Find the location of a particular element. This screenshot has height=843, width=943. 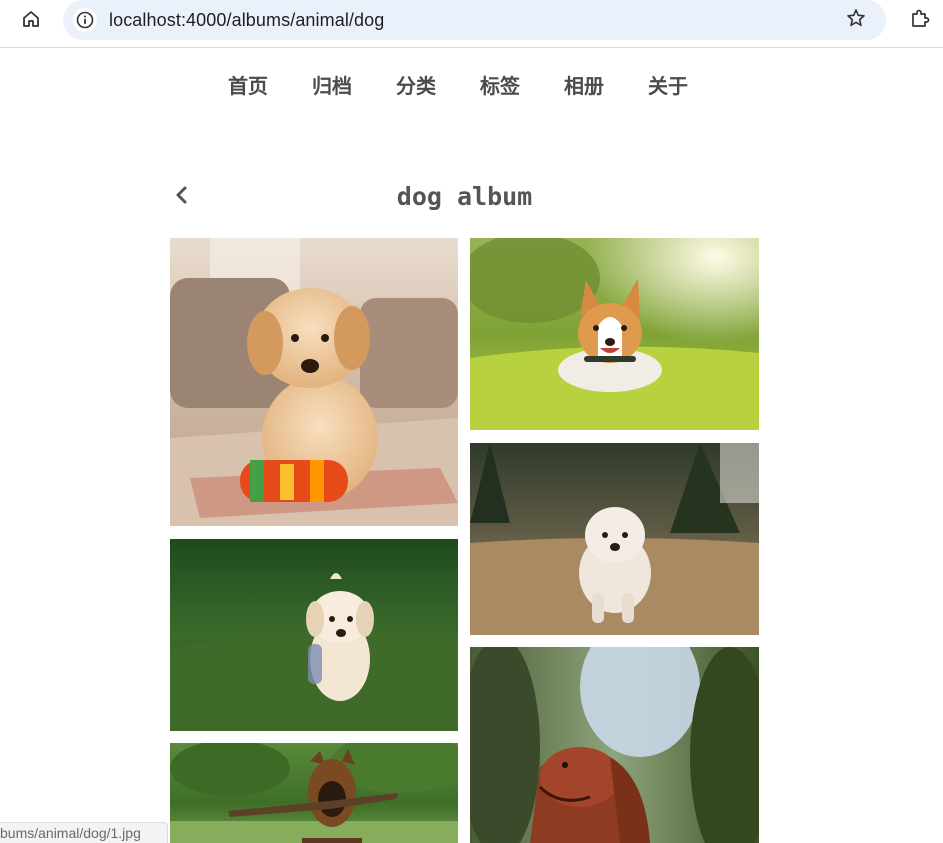

bookmark-button is located at coordinates (856, 20).